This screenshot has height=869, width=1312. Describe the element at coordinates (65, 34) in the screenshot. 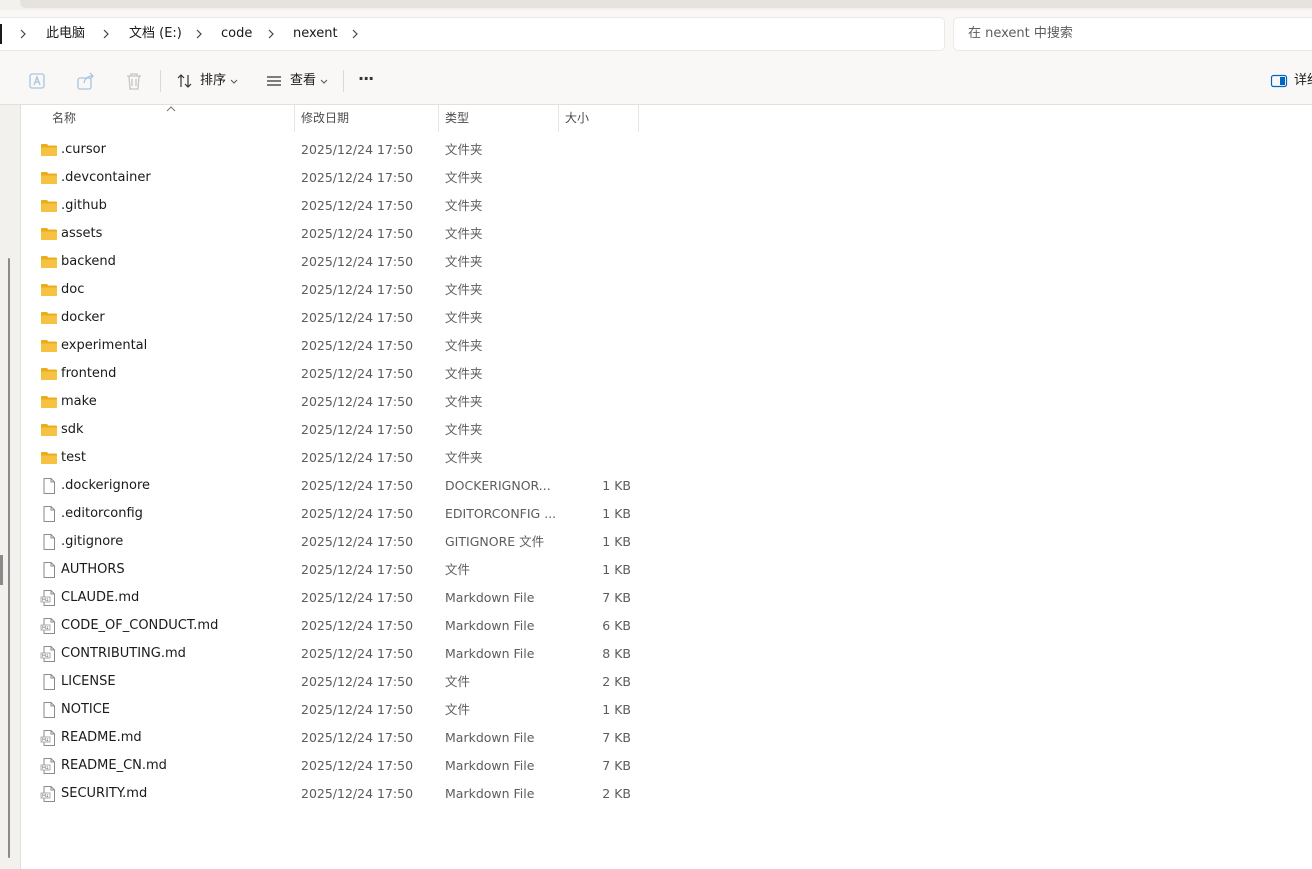

I see `breadcrumb-this-pc: 此电脑` at that location.